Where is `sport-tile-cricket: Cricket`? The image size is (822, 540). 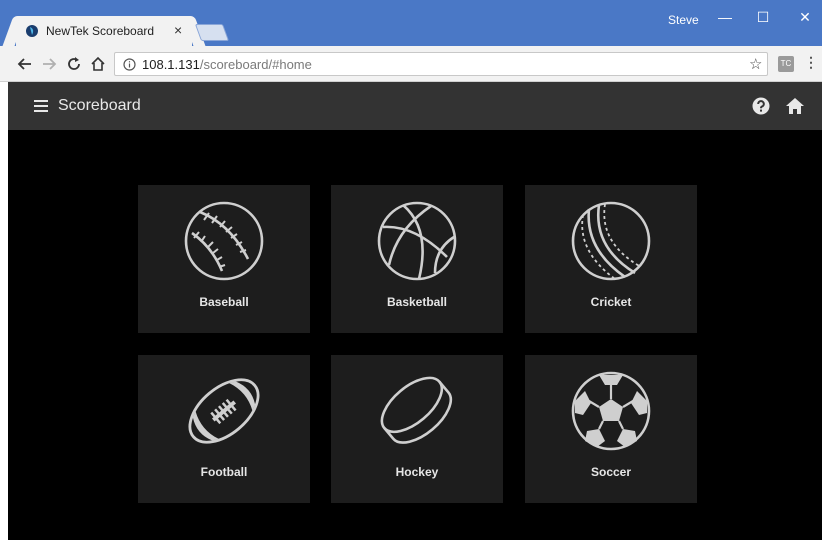 sport-tile-cricket: Cricket is located at coordinates (611, 259).